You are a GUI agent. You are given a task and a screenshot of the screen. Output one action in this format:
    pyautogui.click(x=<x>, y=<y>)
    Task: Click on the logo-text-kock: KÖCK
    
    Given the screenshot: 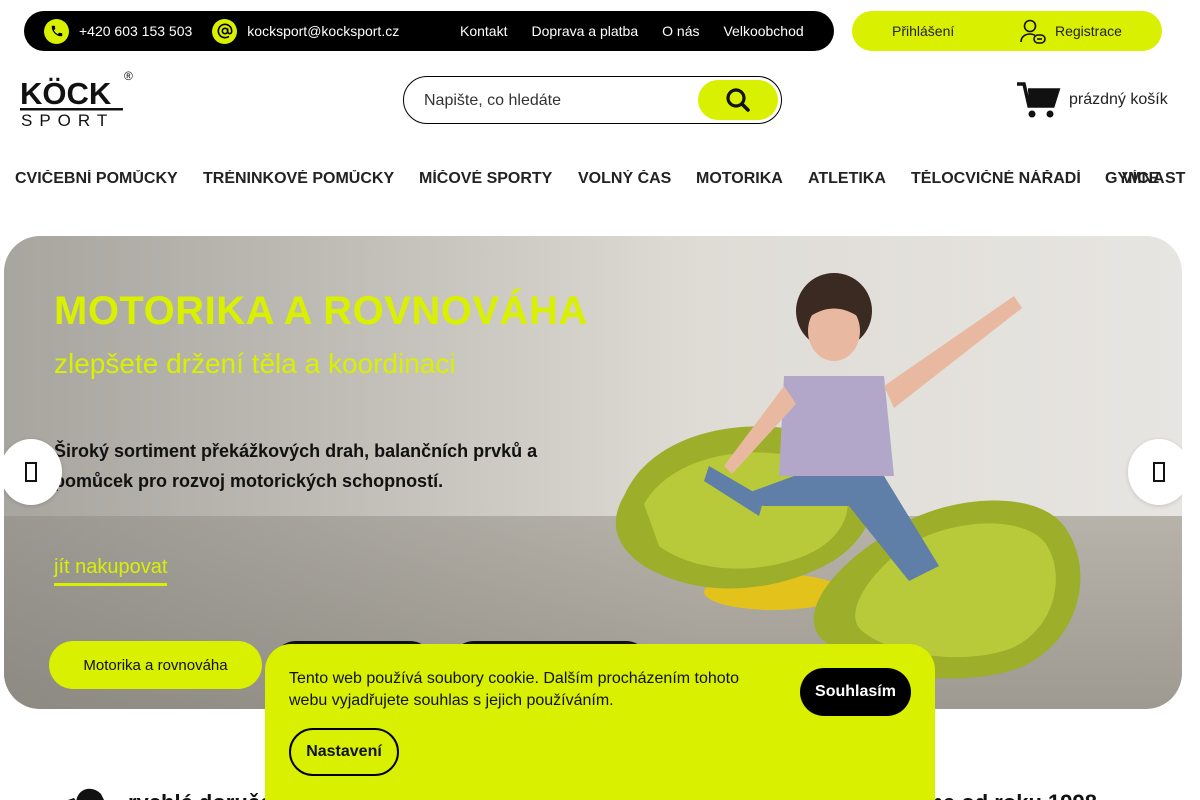 What is the action you would take?
    pyautogui.click(x=66, y=93)
    